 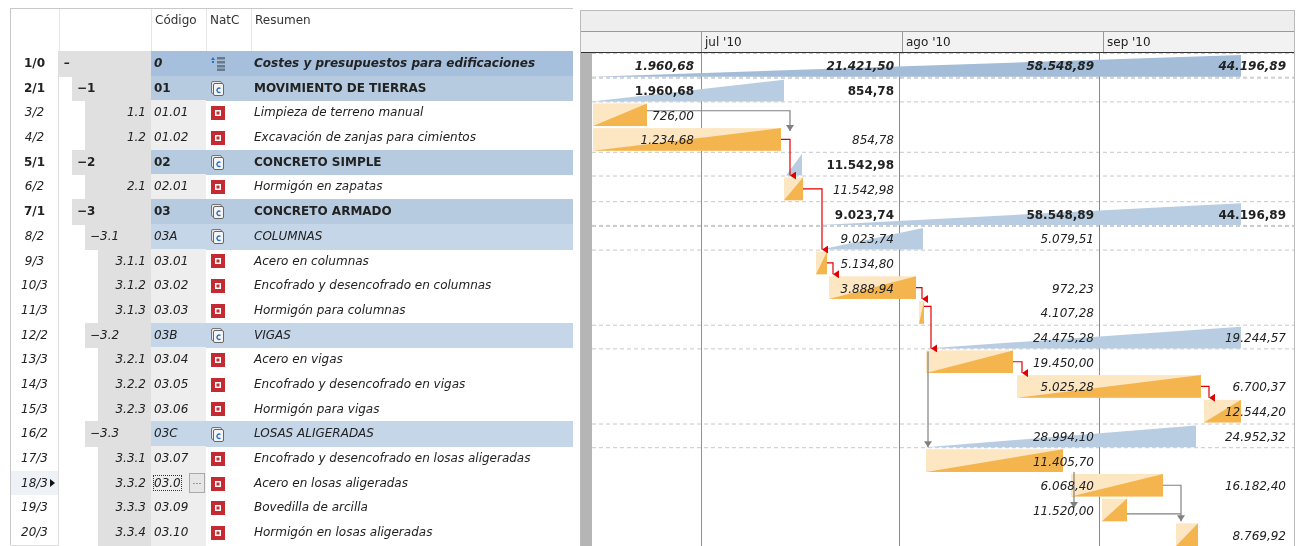 I want to click on summary-cell: LOSAS ALIGERADAS, so click(x=314, y=433).